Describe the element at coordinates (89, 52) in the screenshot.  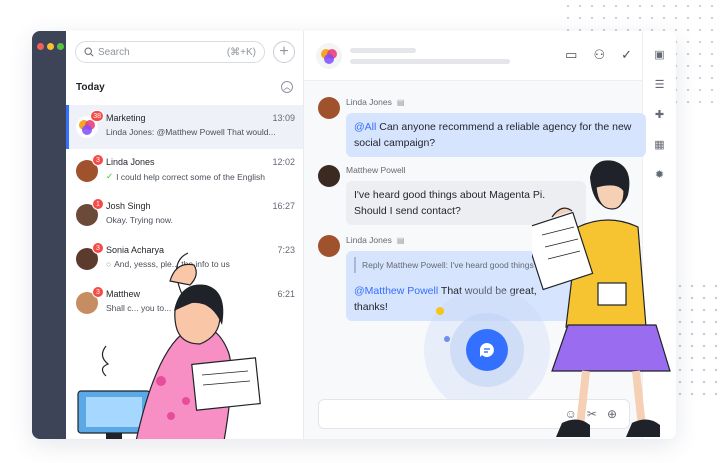
I see `search-icon` at that location.